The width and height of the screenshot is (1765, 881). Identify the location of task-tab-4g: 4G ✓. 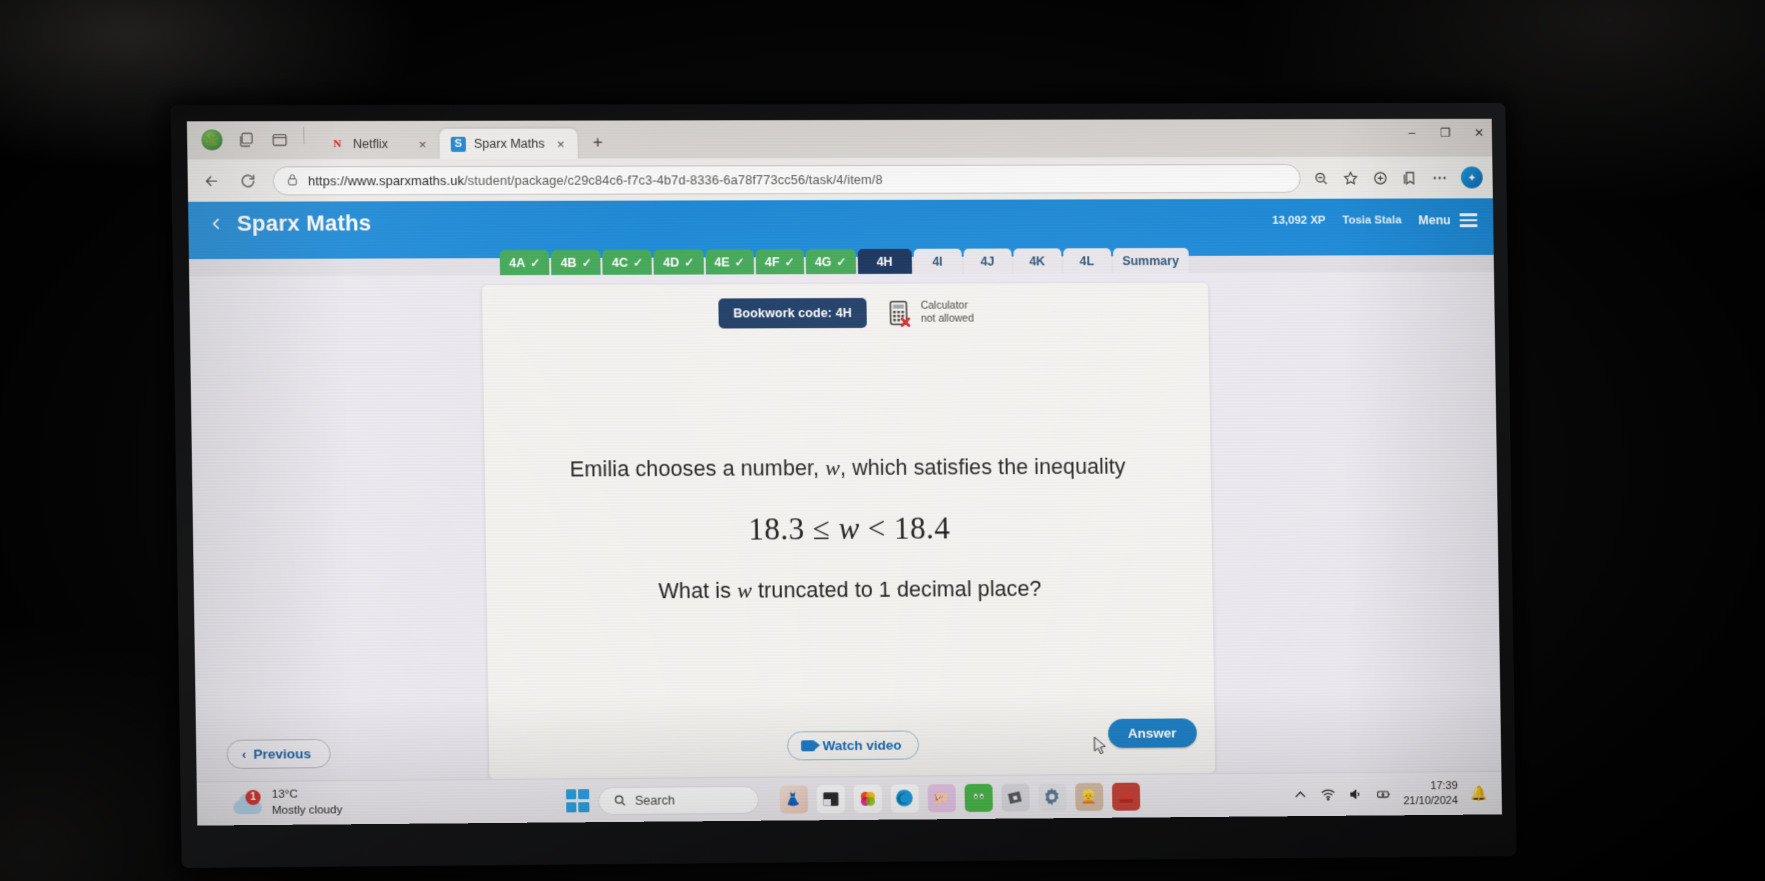
(830, 261).